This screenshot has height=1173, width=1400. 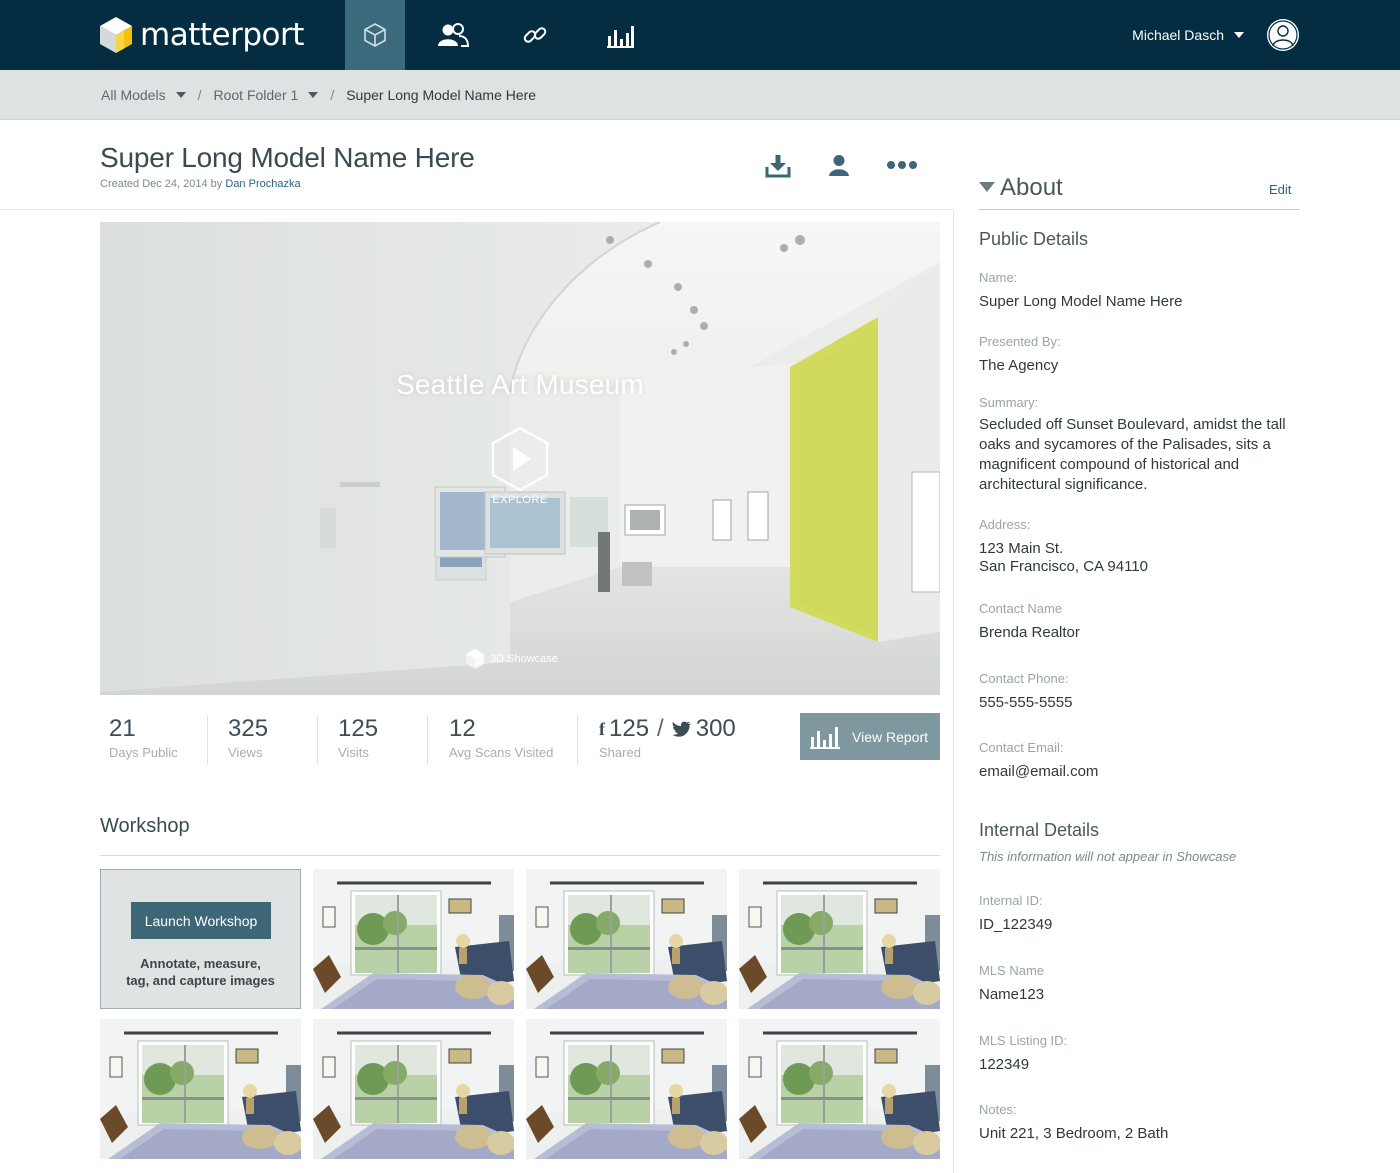 I want to click on facebook-icon: f, so click(x=602, y=729).